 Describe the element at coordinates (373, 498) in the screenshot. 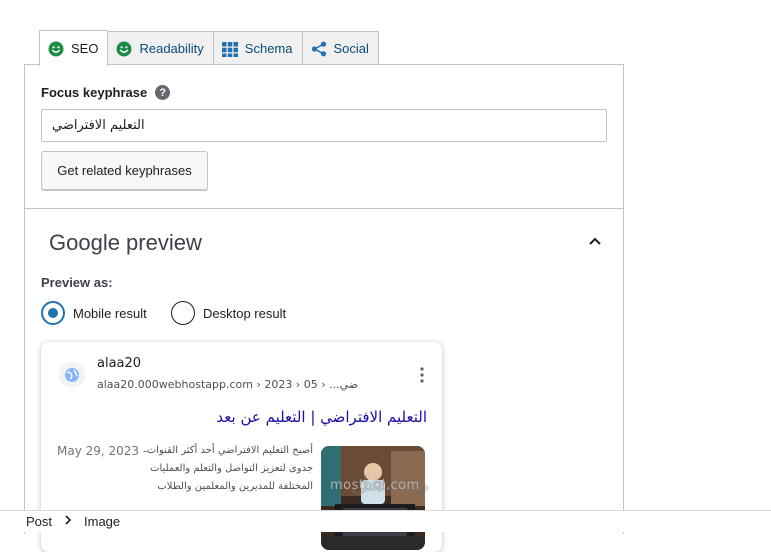

I see `serp-thumbnail` at that location.